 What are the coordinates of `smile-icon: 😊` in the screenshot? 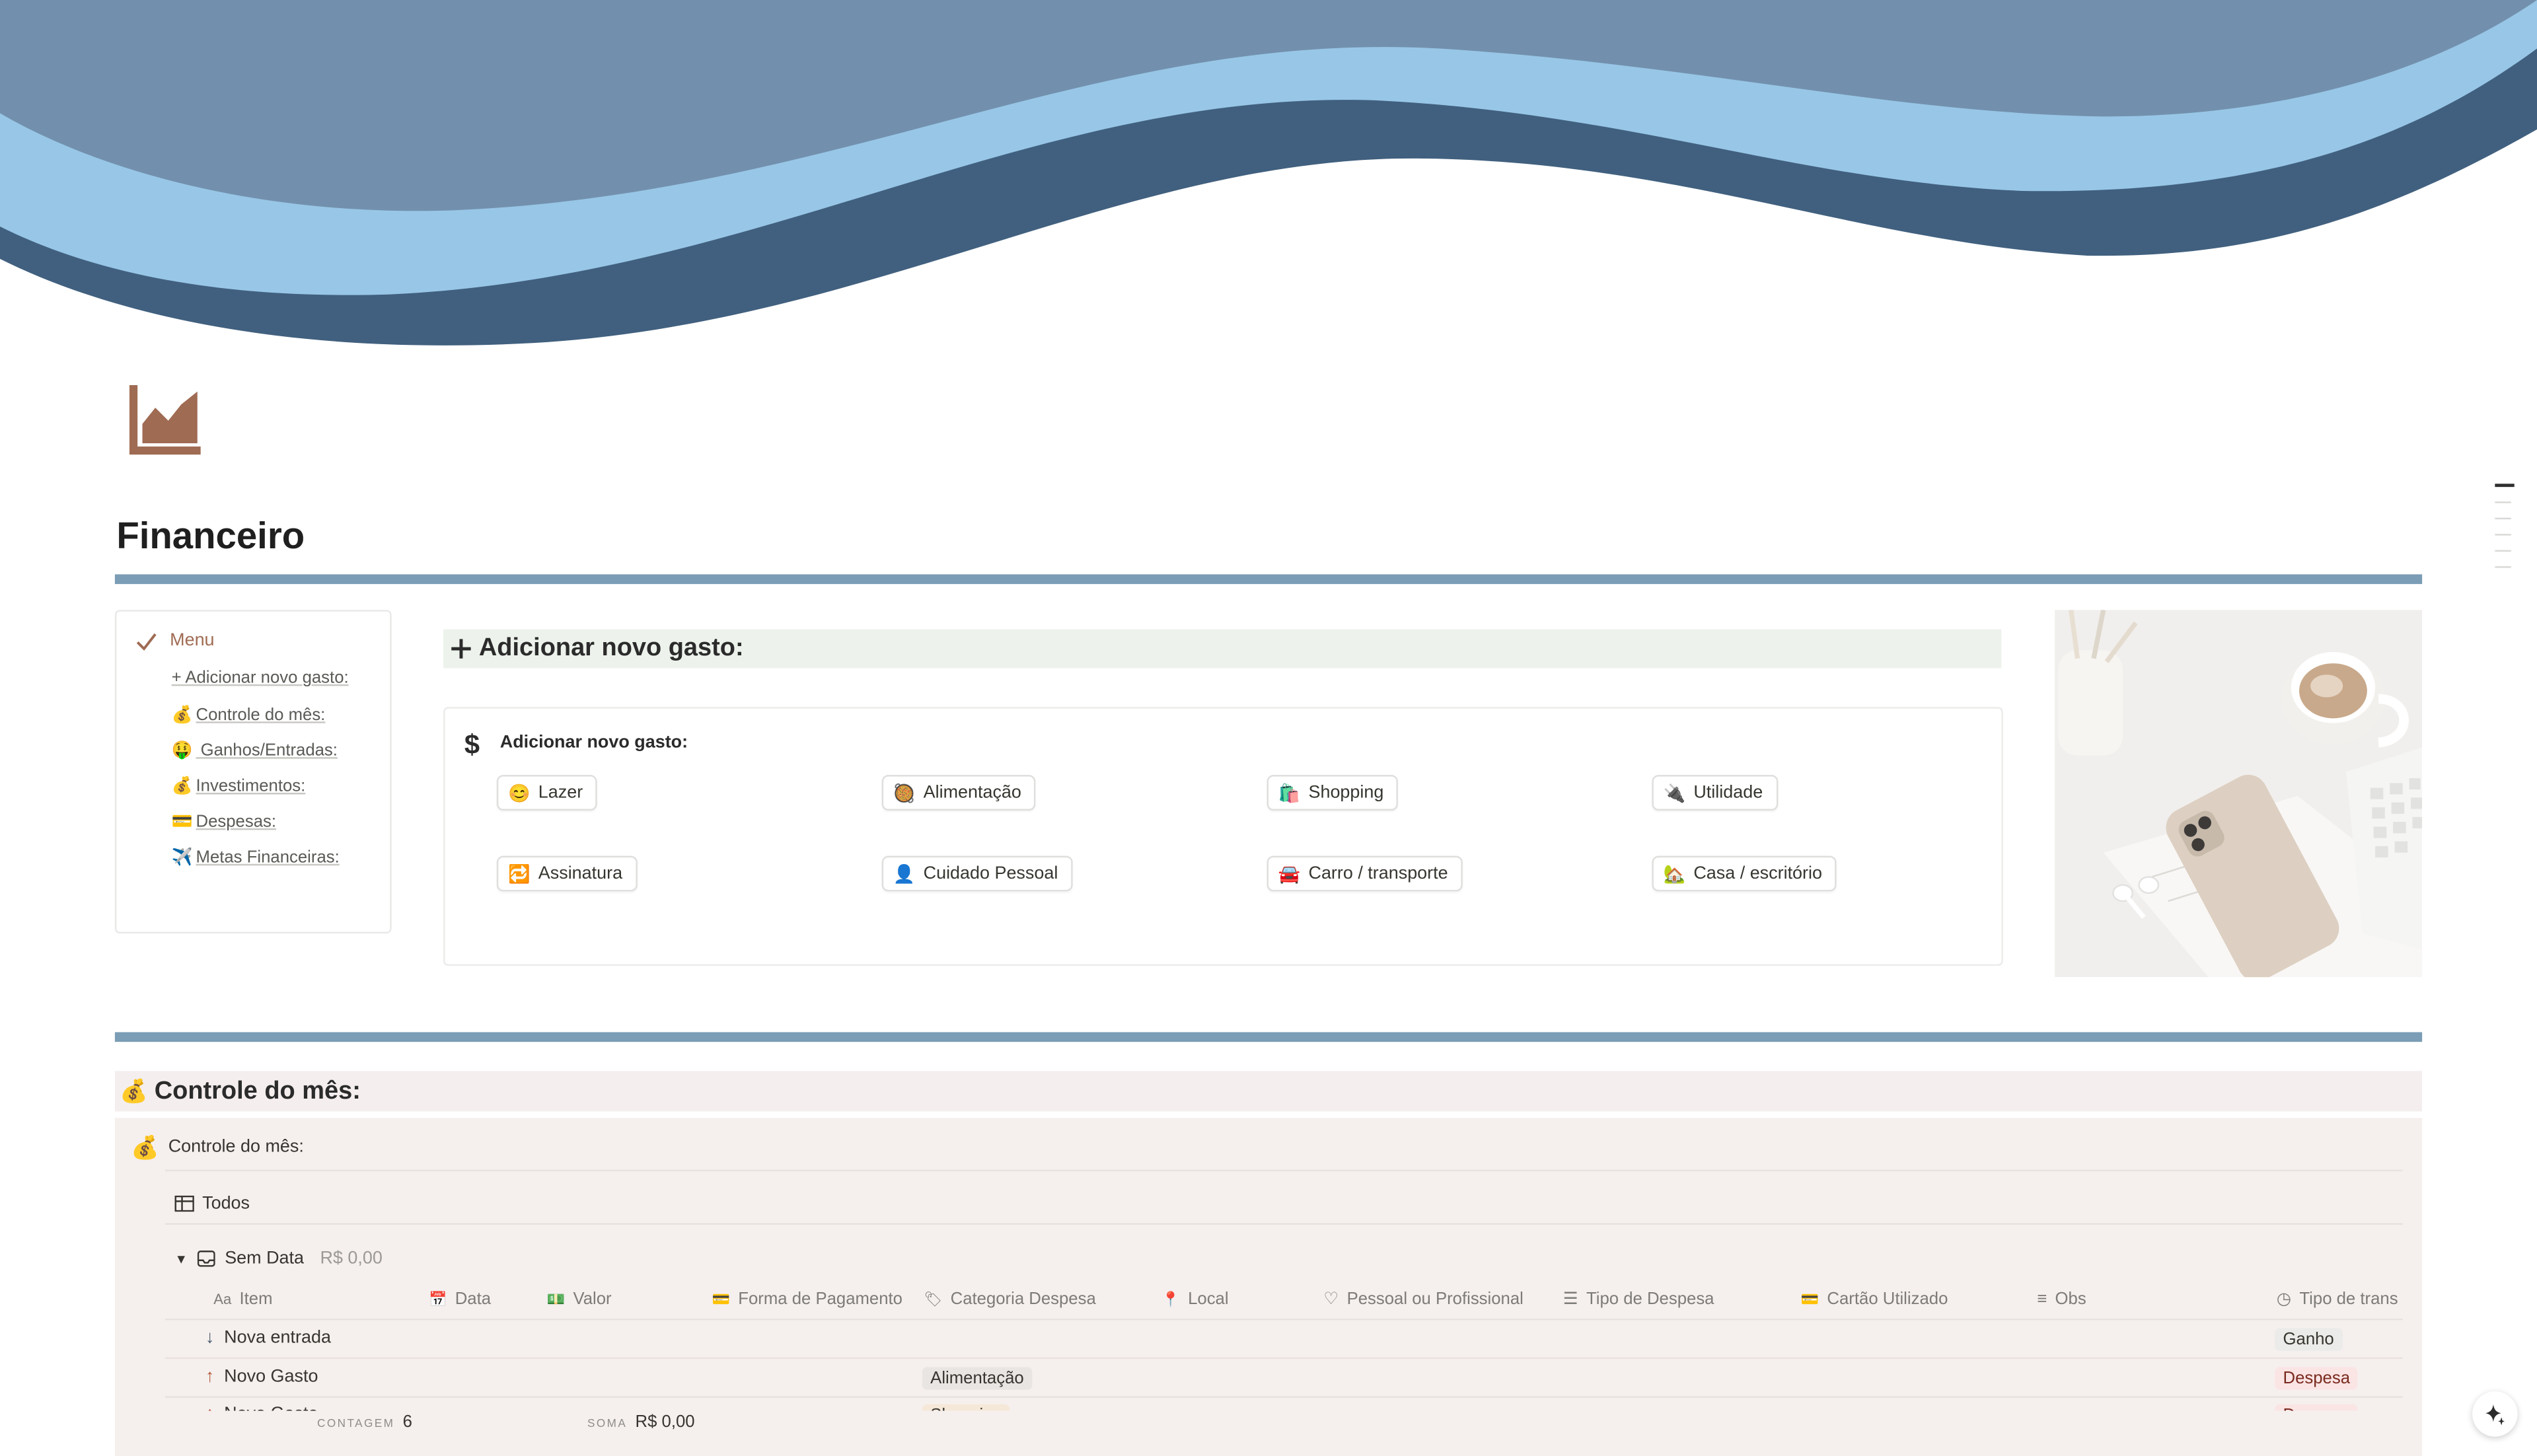 It's located at (519, 793).